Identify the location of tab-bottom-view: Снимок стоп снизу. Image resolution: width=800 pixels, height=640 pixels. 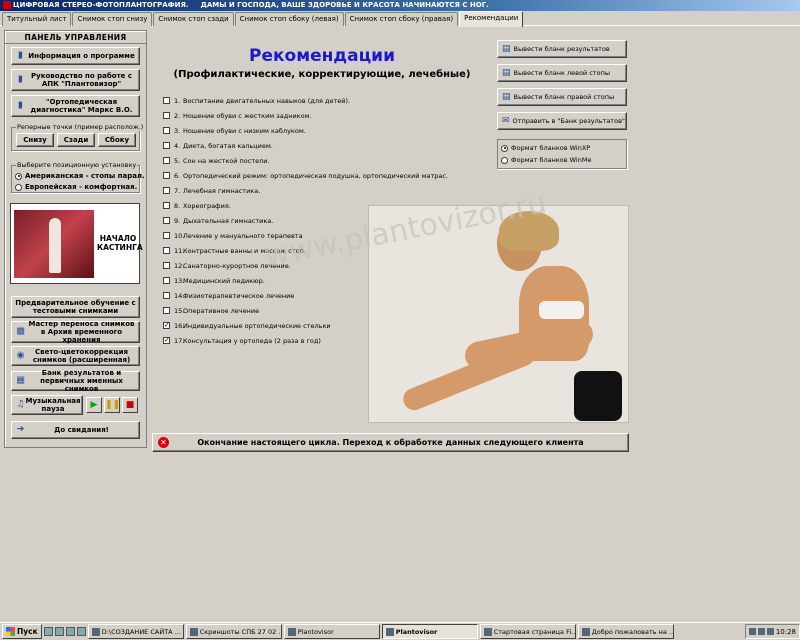
(112, 19).